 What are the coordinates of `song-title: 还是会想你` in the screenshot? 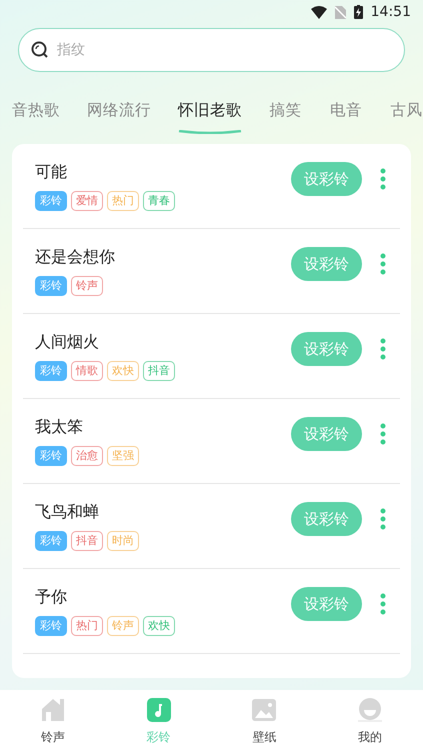 It's located at (75, 257).